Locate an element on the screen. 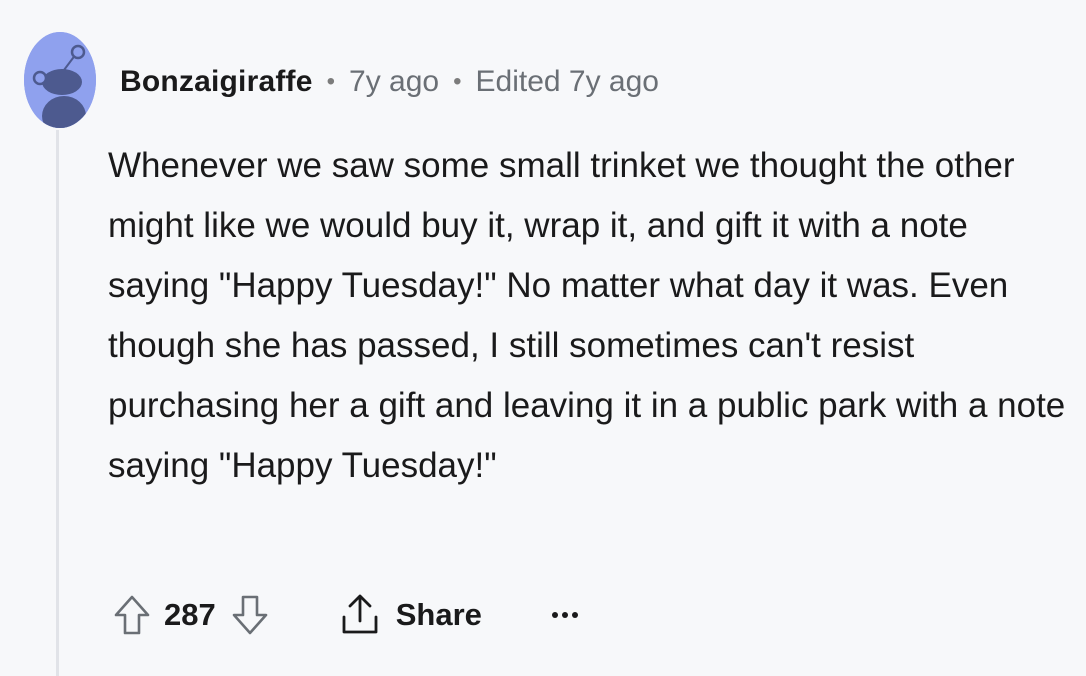 This screenshot has height=676, width=1086. downvote-arrow-icon is located at coordinates (250, 615).